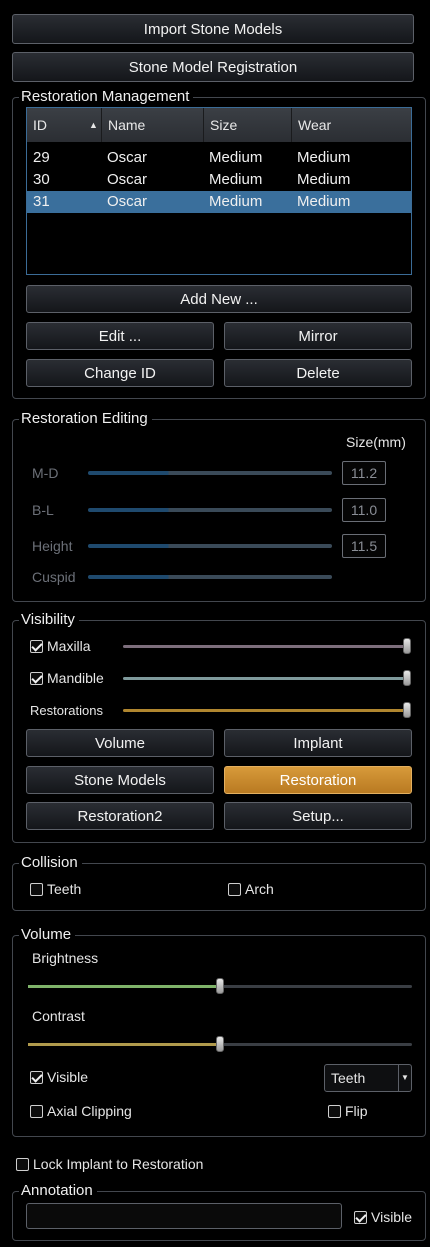 The image size is (430, 1247). I want to click on mandible-label: Mandible, so click(75, 678).